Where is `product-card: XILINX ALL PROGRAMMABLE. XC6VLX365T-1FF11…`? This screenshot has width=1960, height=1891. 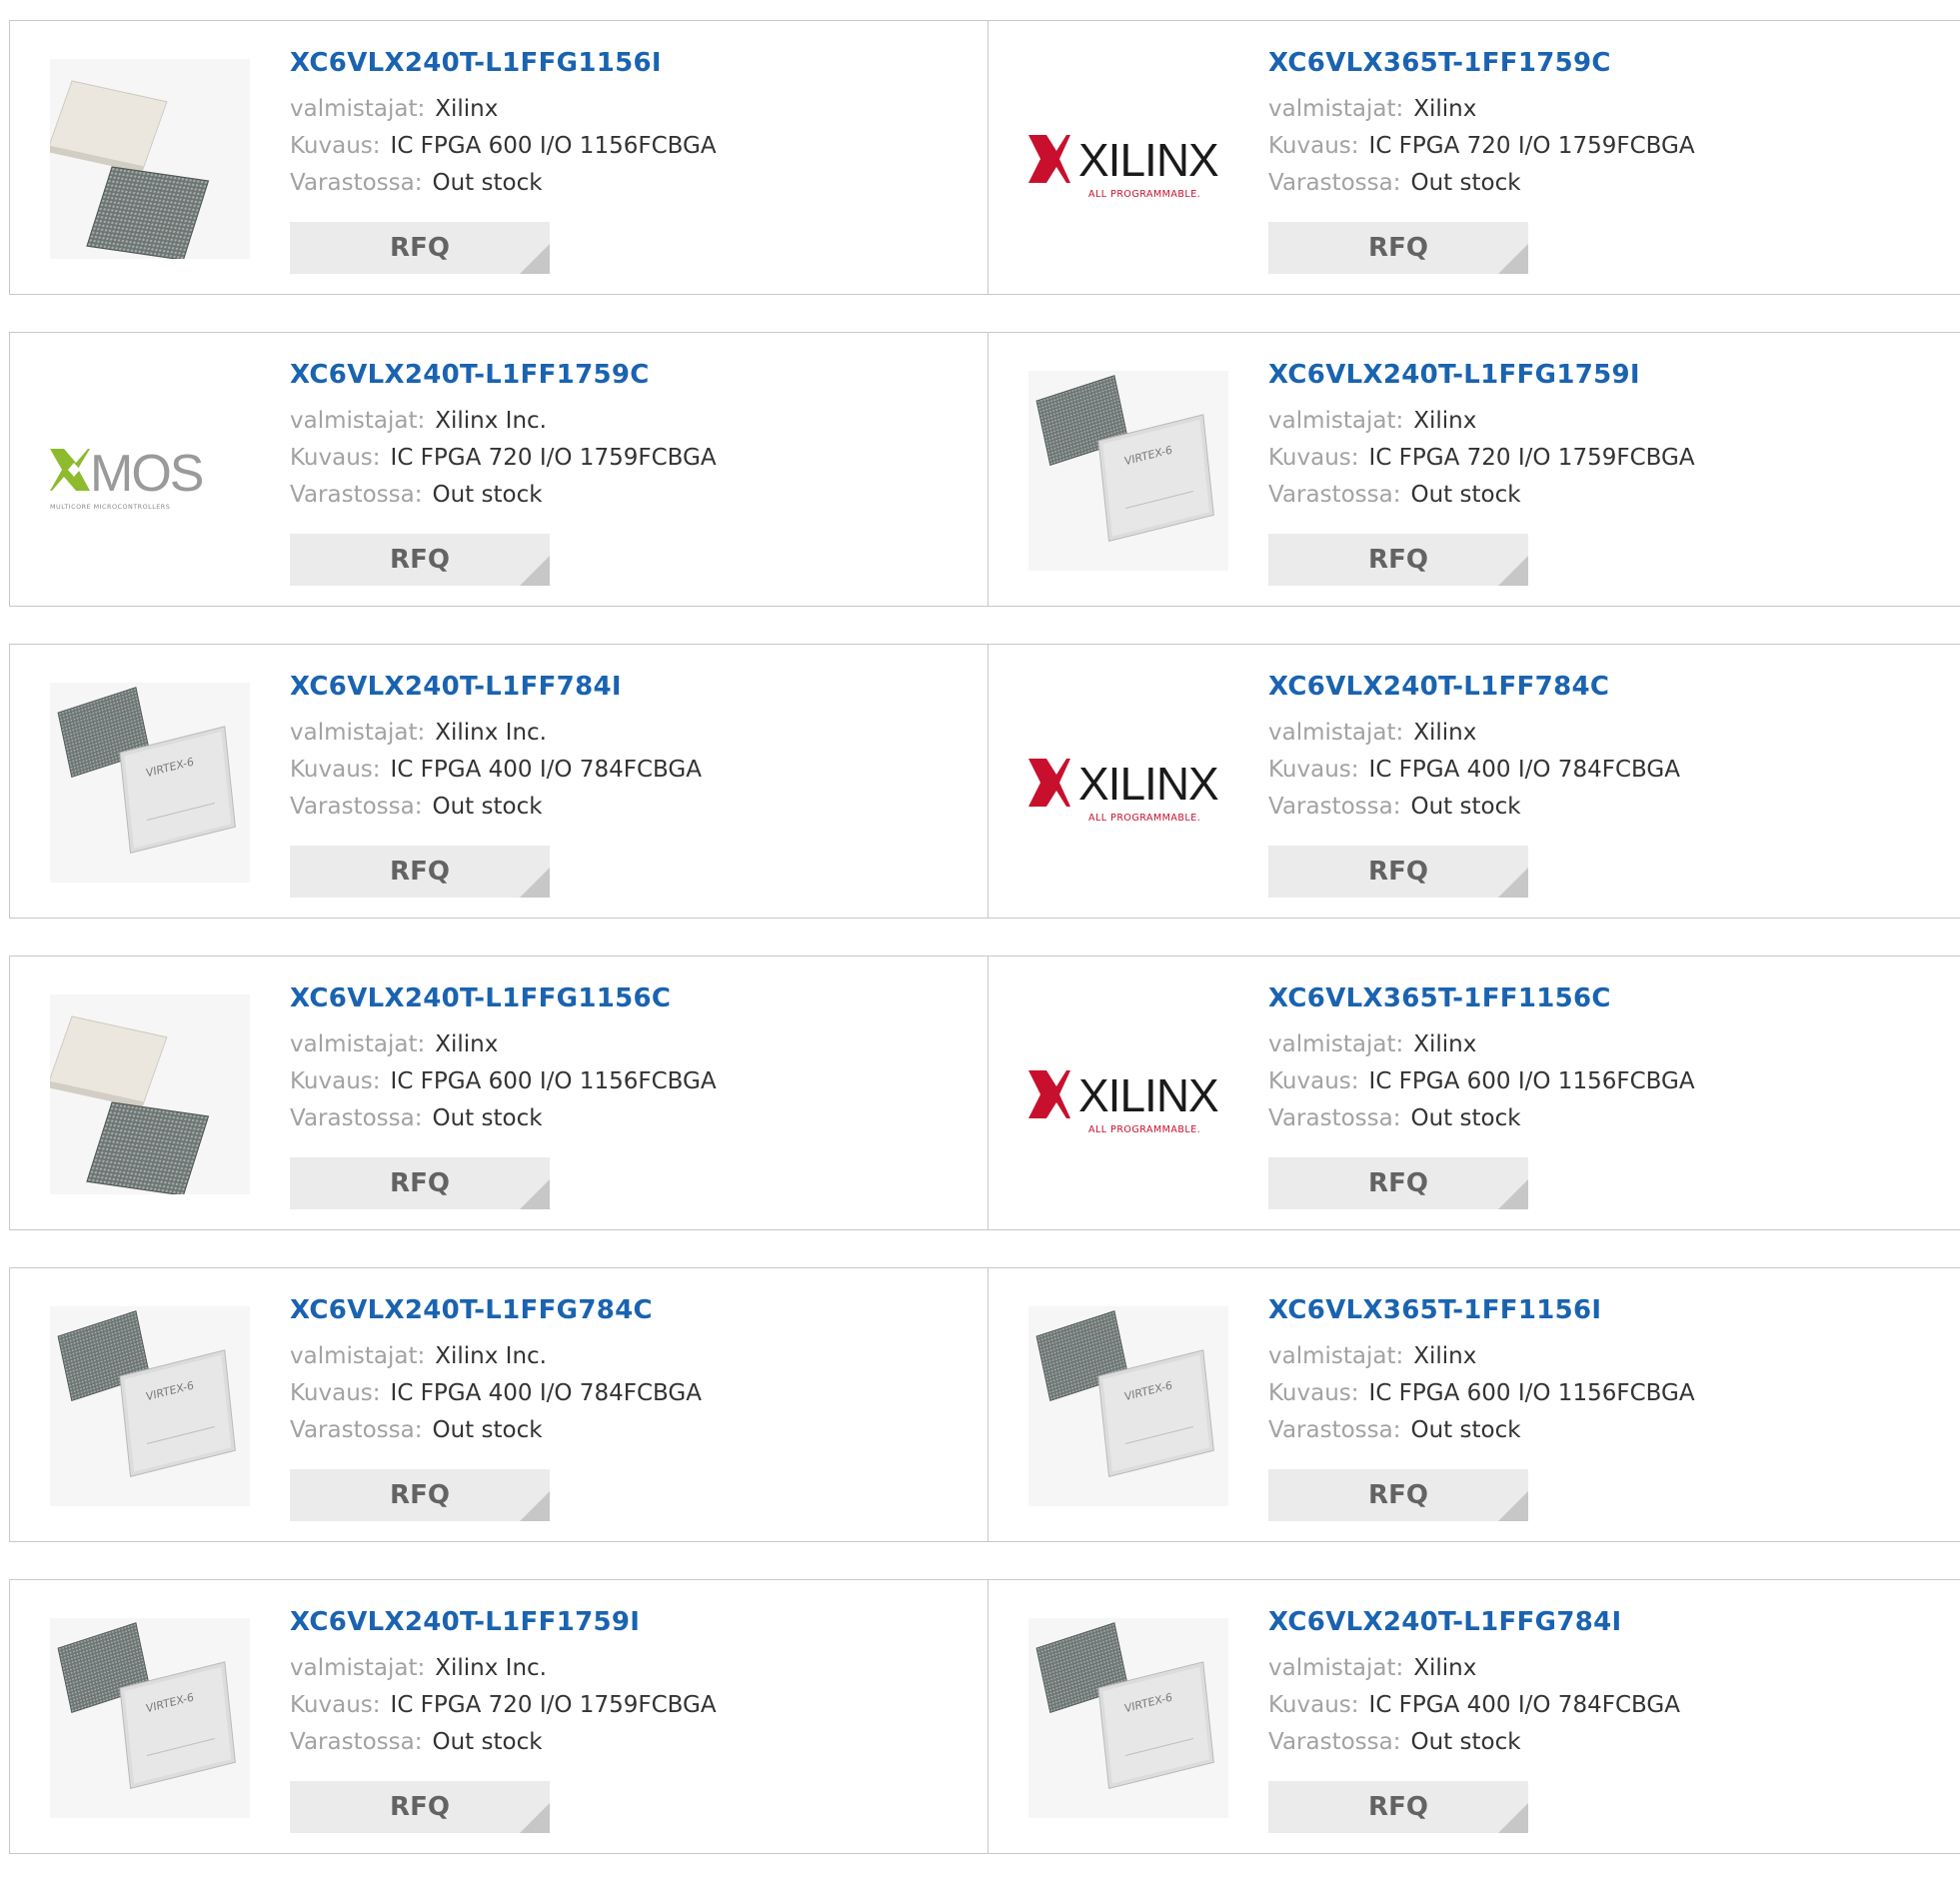 product-card: XILINX ALL PROGRAMMABLE. XC6VLX365T-1FF11… is located at coordinates (1474, 1093).